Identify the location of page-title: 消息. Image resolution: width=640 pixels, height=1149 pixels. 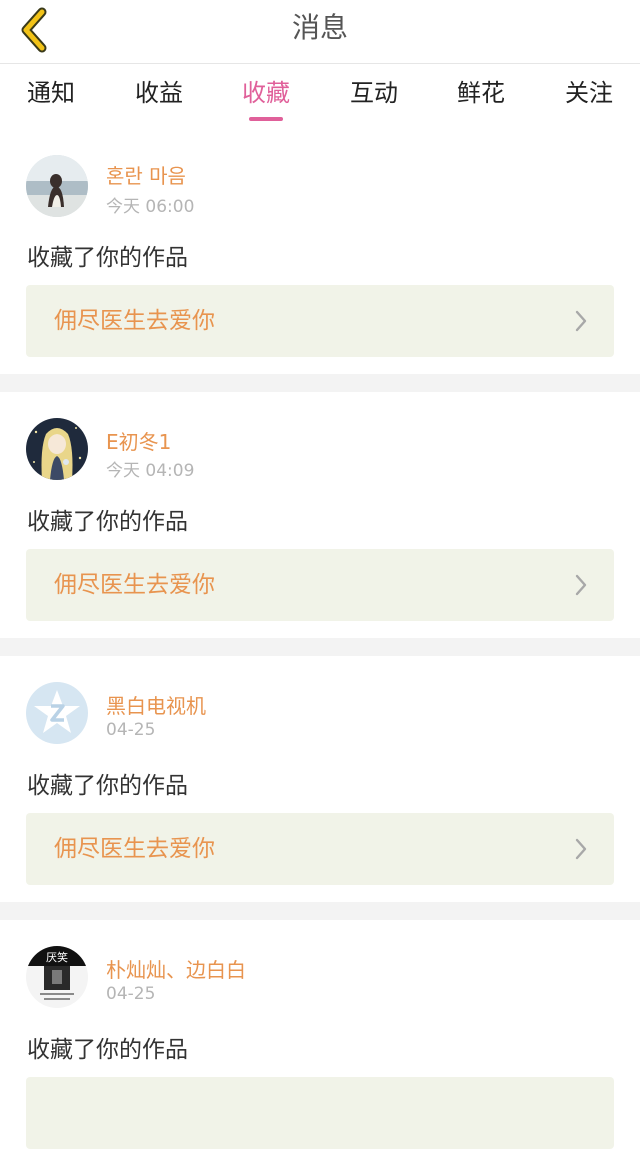
(319, 27).